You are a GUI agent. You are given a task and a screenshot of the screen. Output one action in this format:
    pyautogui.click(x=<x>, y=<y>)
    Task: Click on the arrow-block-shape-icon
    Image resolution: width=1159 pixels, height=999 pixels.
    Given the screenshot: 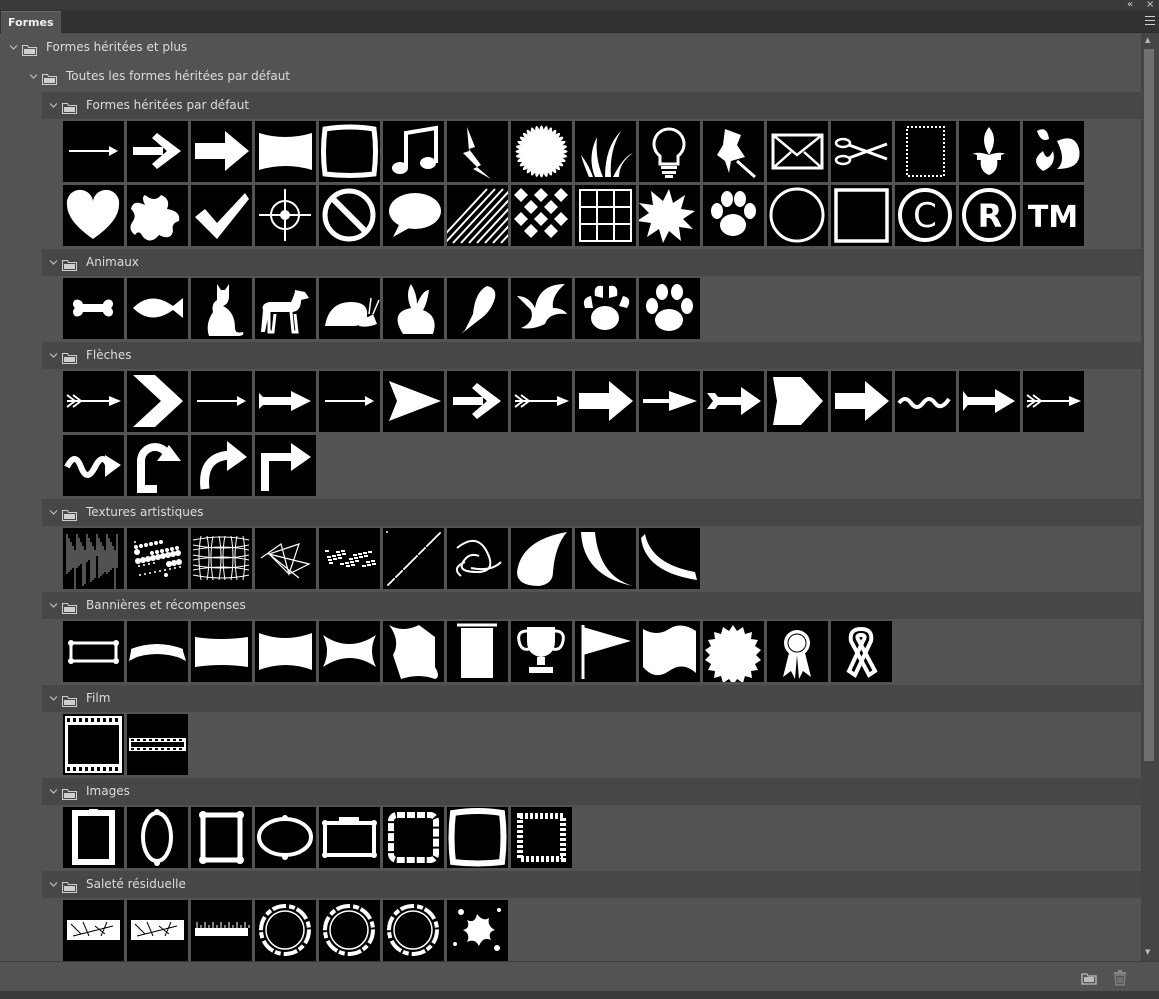 What is the action you would take?
    pyautogui.click(x=605, y=401)
    